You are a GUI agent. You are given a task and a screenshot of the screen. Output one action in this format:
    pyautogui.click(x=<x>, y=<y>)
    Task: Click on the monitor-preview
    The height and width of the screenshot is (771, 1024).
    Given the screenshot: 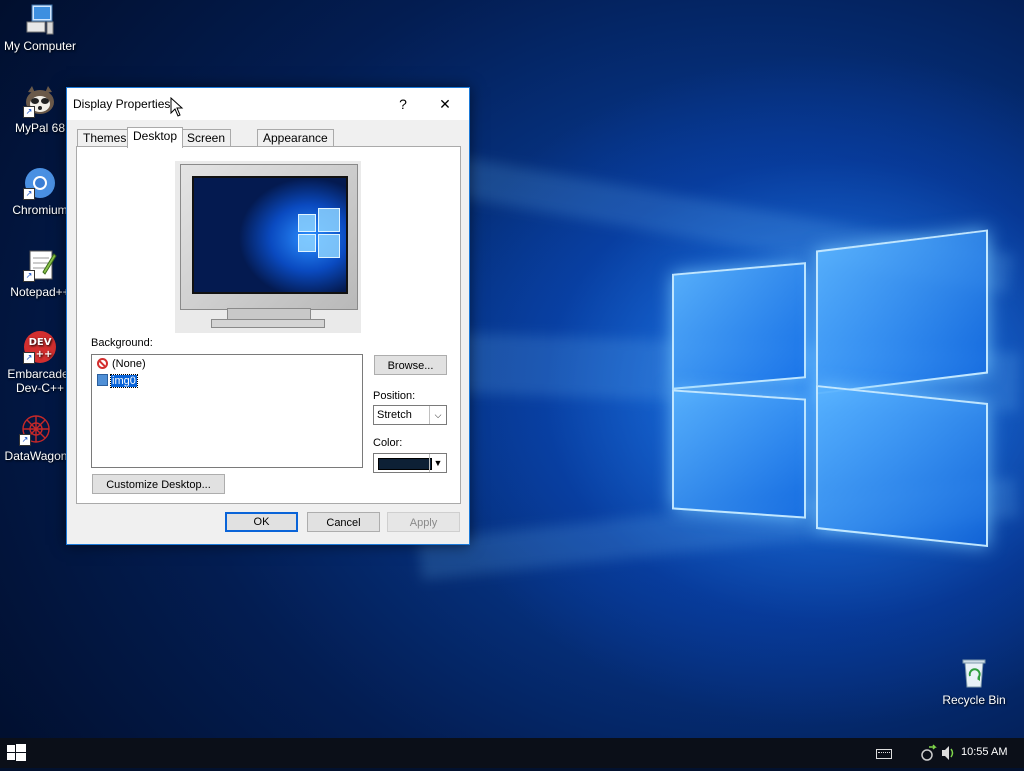 What is the action you would take?
    pyautogui.click(x=268, y=247)
    